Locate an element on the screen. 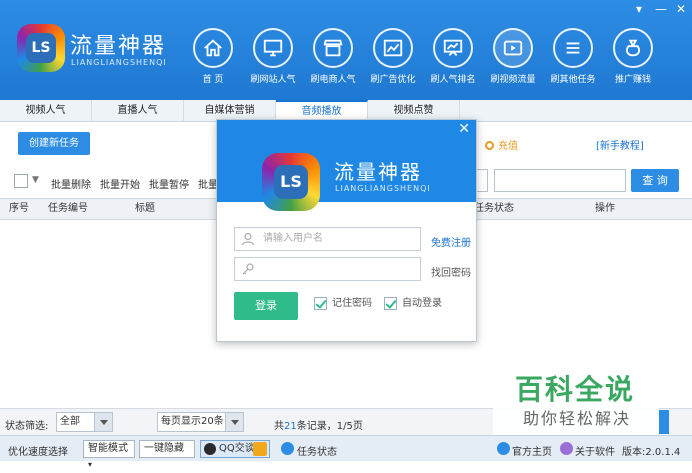 Image resolution: width=692 pixels, height=473 pixels. select-all-checkbox is located at coordinates (21, 181).